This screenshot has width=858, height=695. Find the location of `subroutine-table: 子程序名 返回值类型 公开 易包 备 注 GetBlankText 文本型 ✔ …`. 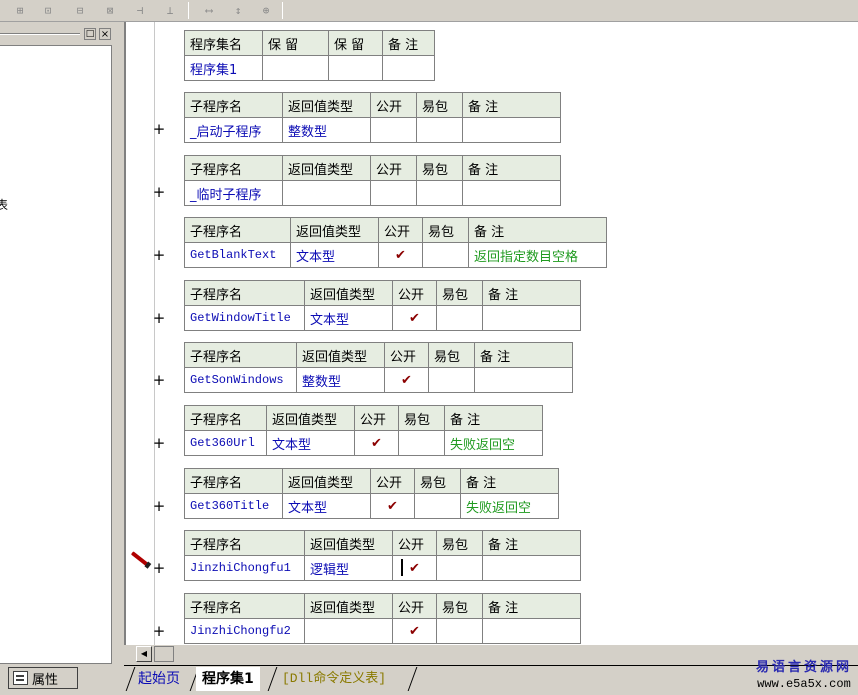

subroutine-table: 子程序名 返回值类型 公开 易包 备 注 GetBlankText 文本型 ✔ … is located at coordinates (395, 242).